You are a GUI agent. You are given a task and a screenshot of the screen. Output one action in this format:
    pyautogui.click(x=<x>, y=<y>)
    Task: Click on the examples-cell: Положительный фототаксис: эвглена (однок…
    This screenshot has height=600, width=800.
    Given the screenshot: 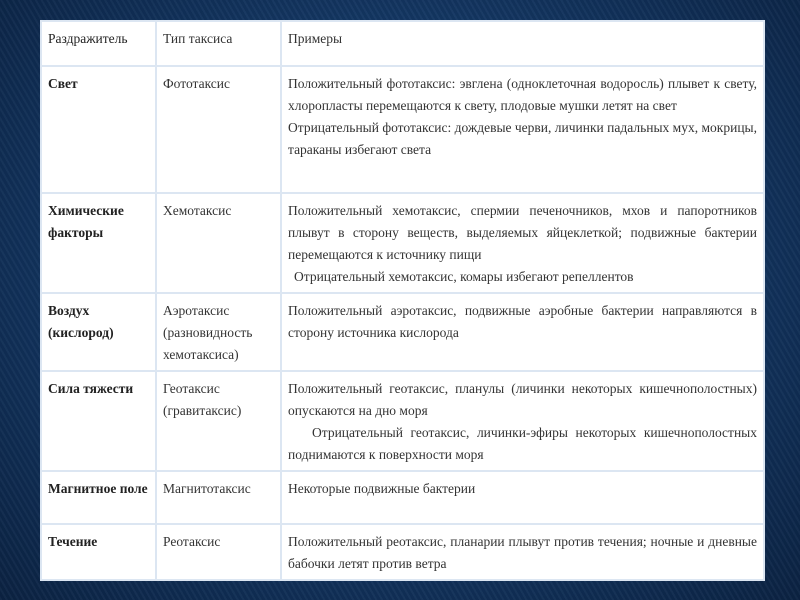 What is the action you would take?
    pyautogui.click(x=522, y=129)
    